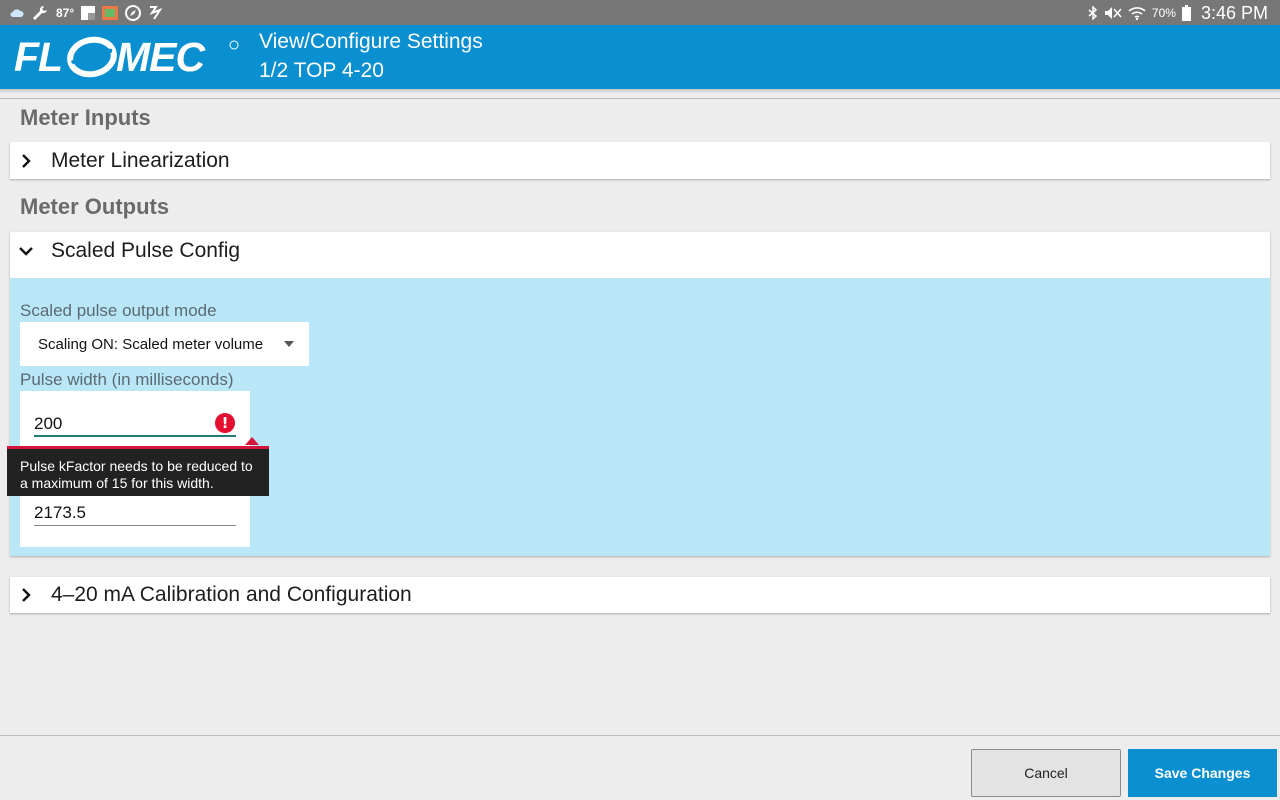  I want to click on tooltip-arrow, so click(252, 441).